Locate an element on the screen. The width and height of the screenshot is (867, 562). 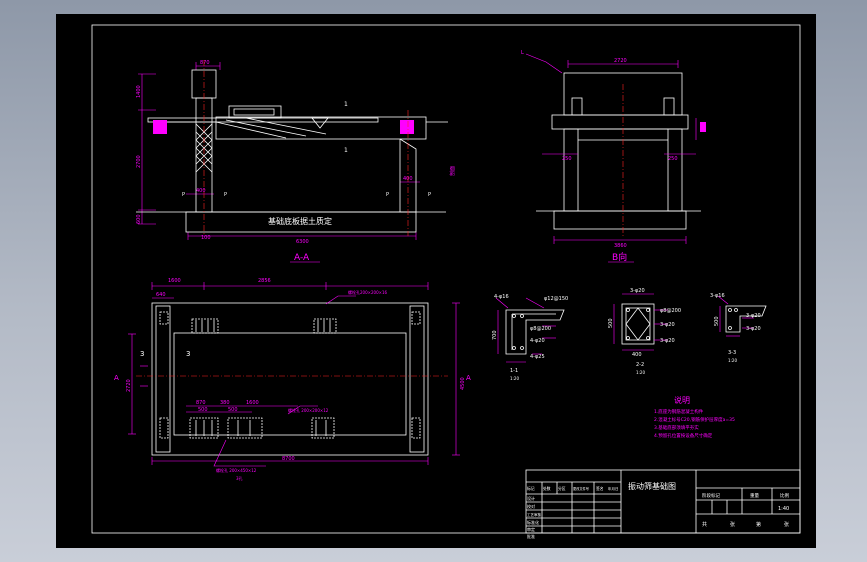
d1-caption-scale: 1:20 is located at coordinates (514, 378).